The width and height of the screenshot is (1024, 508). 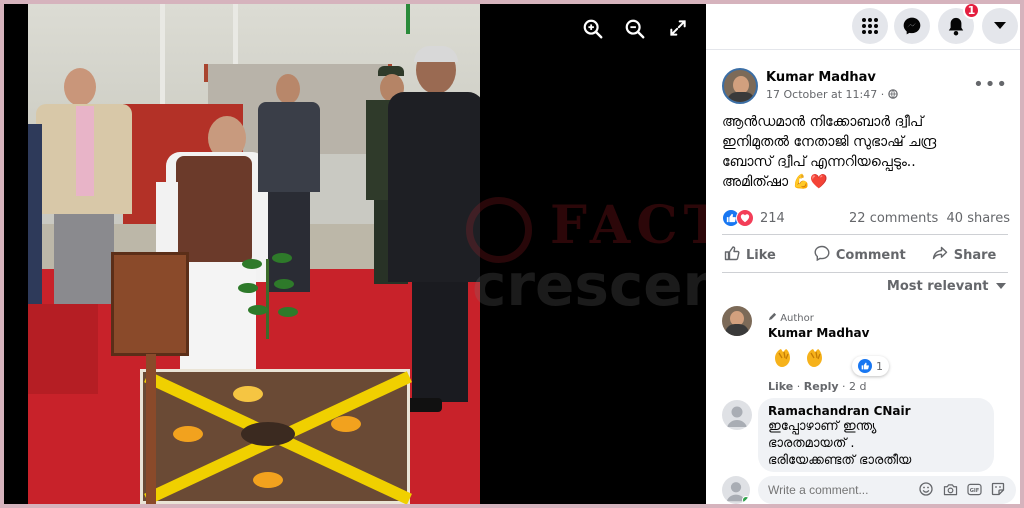 I want to click on comment-author-name: Ramachandran CNair, so click(x=876, y=411).